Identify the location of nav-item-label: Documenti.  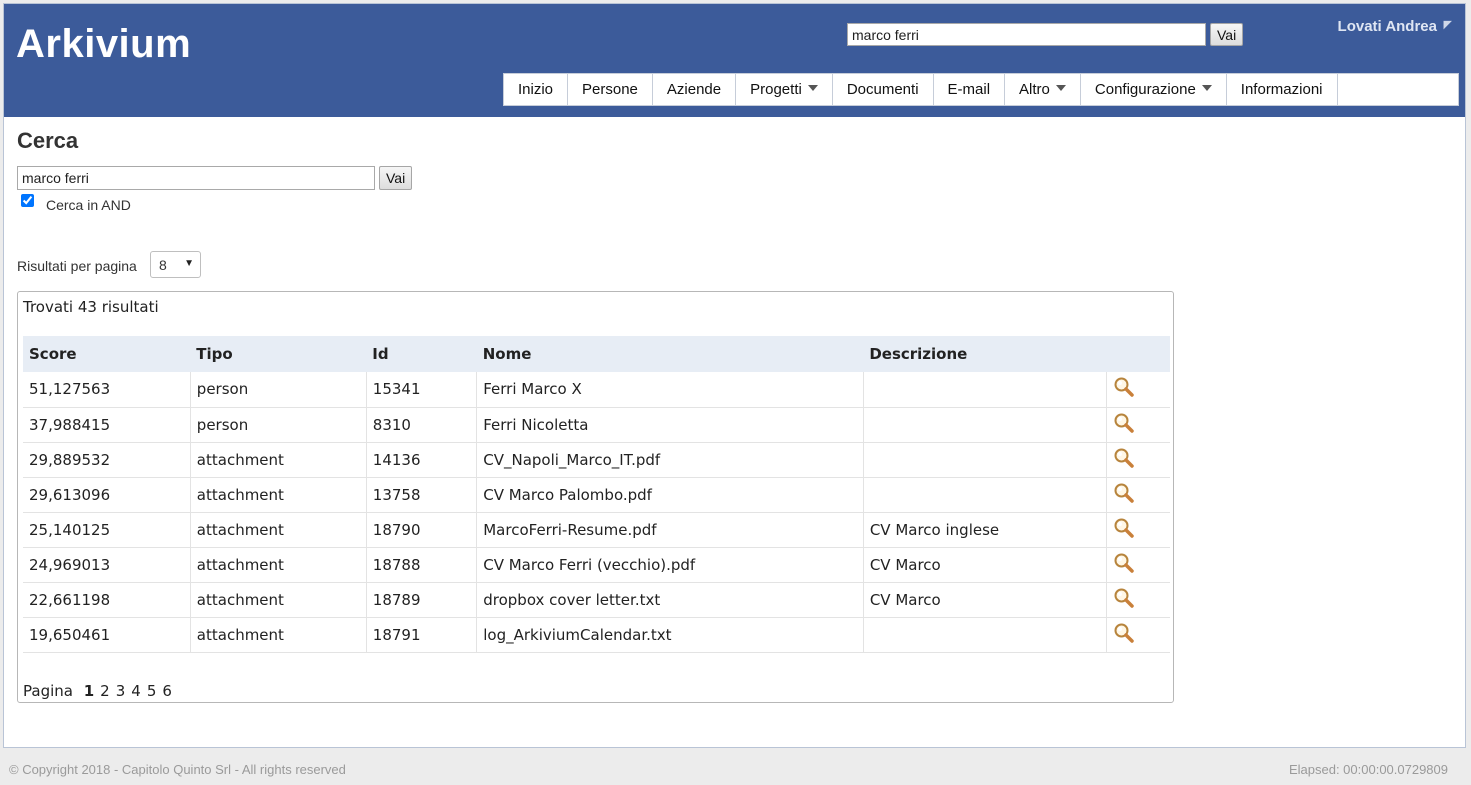
(882, 89).